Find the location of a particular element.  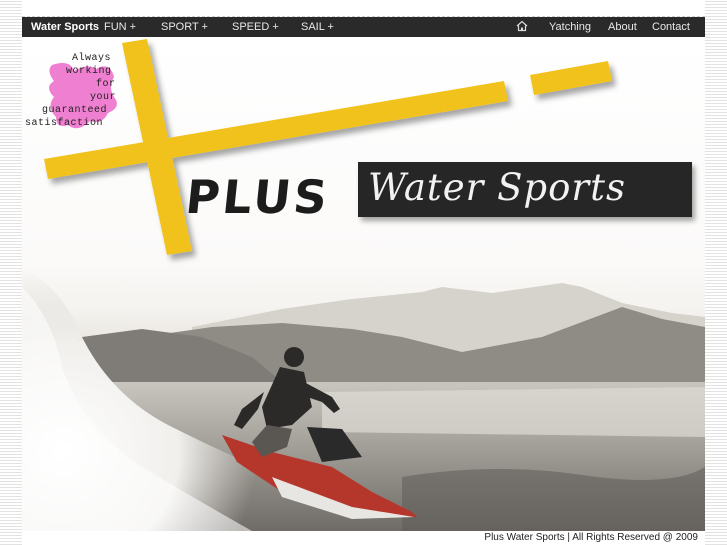

logo-name-box: Water Sports is located at coordinates (525, 189).